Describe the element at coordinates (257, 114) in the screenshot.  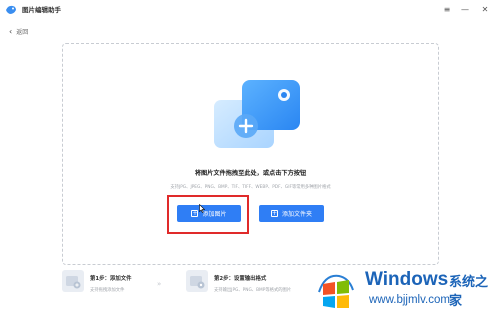
I see `image-folder-illustration-icon` at that location.